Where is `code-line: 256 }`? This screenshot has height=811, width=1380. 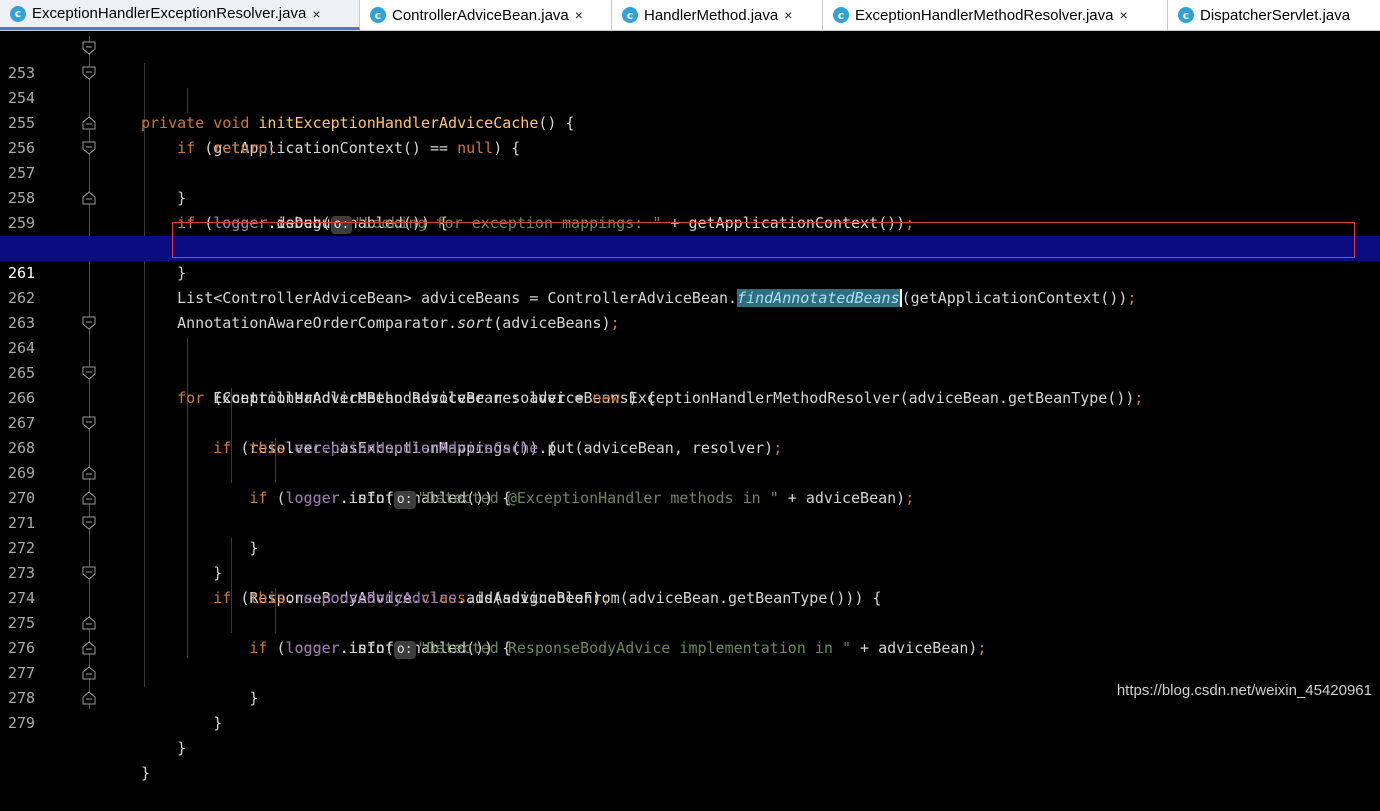 code-line: 256 } is located at coordinates (690, 159).